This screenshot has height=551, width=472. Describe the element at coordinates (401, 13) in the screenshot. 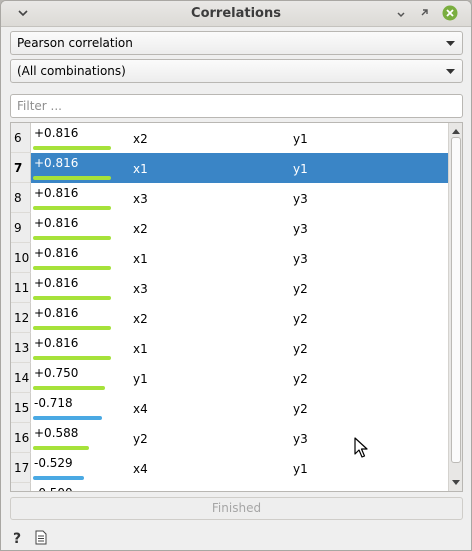

I see `minimize-icon` at that location.